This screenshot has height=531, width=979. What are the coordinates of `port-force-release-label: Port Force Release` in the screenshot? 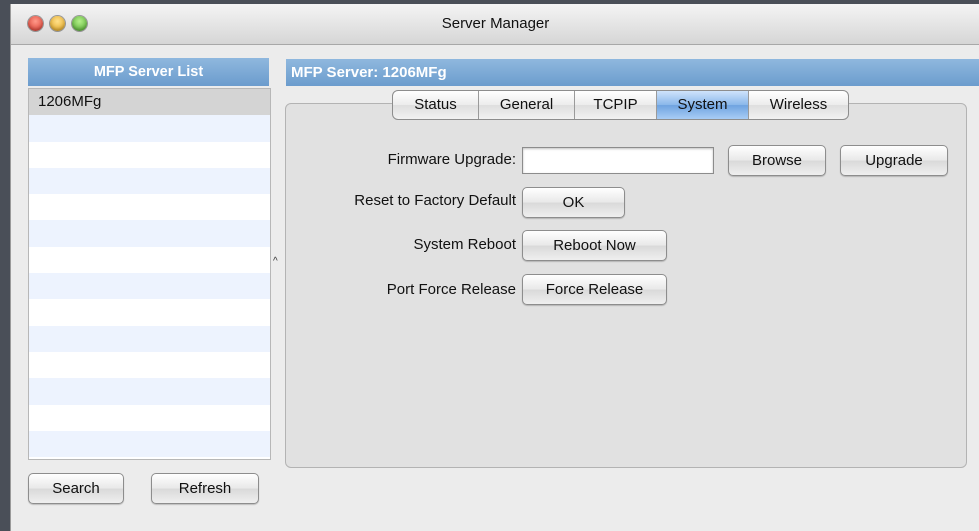 It's located at (451, 289).